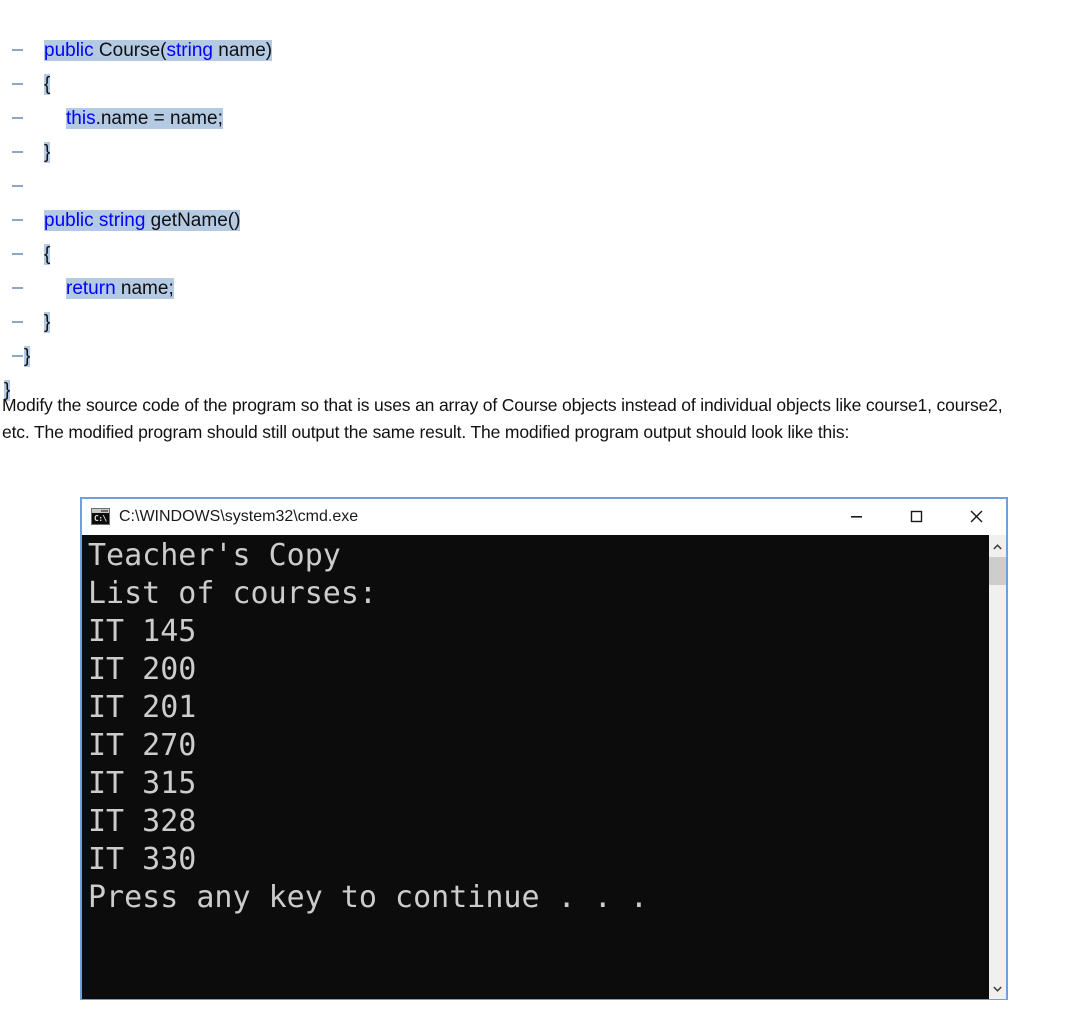 This screenshot has width=1077, height=1012. I want to click on selected-code-span: public string getName(), so click(142, 220).